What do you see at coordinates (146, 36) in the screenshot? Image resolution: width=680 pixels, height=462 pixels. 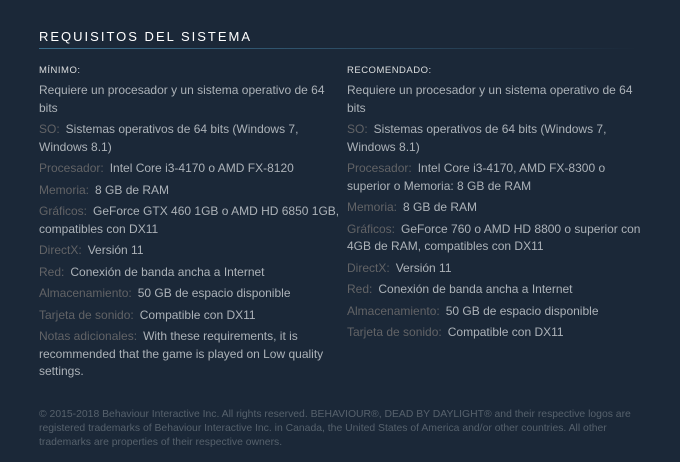 I see `section-title: REQUISITOS DEL SISTEMA` at bounding box center [146, 36].